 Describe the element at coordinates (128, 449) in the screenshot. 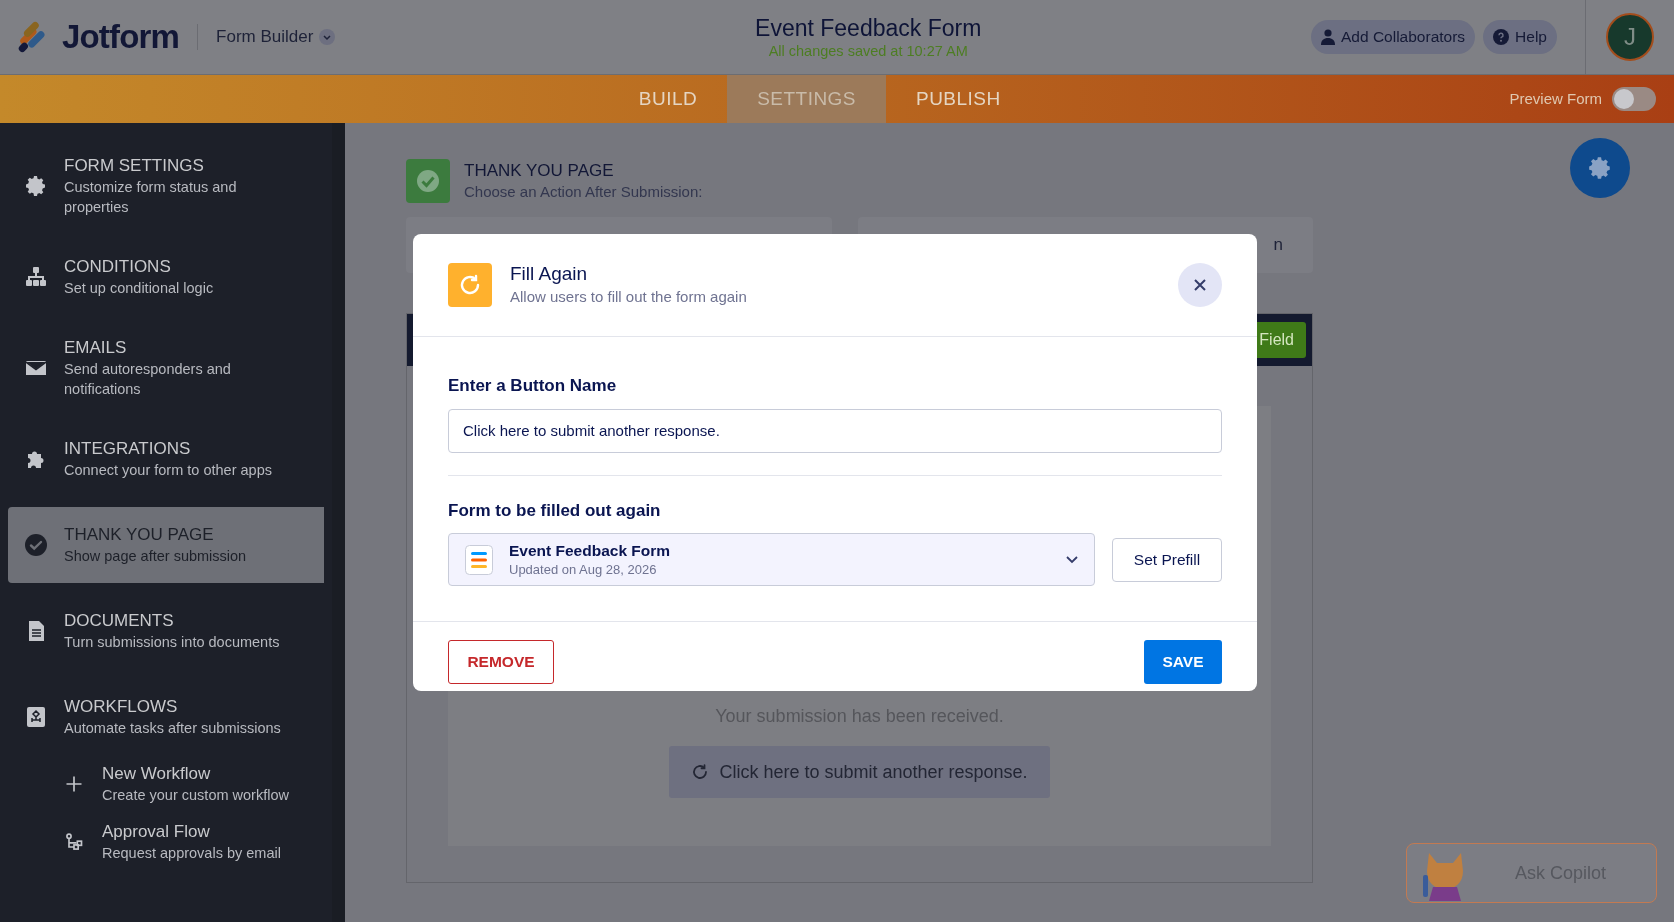

I see `sidebar-item-title: INTEGRATIONS` at that location.